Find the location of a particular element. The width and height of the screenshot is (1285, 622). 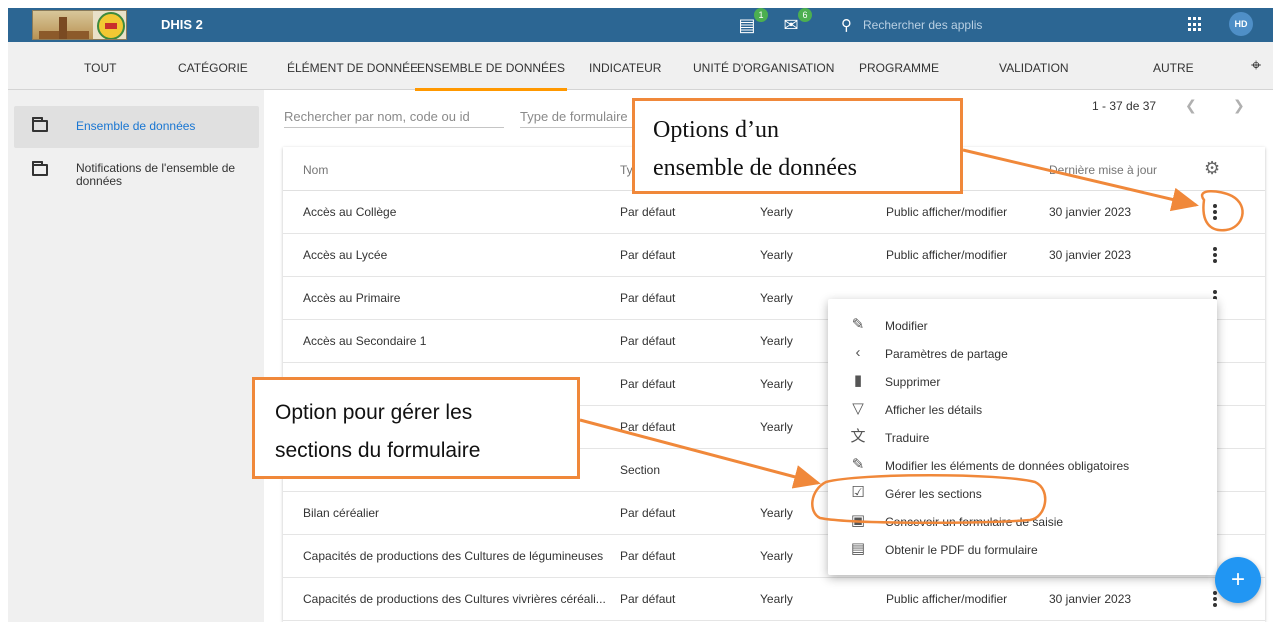

add-button: + is located at coordinates (1238, 580).